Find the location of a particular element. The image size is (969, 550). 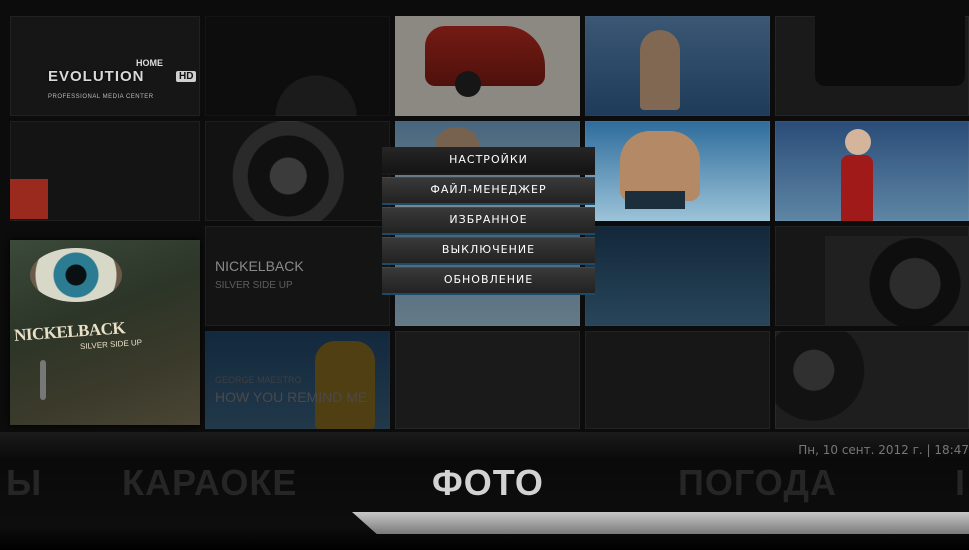

nav-item-next: I is located at coordinates (960, 483).